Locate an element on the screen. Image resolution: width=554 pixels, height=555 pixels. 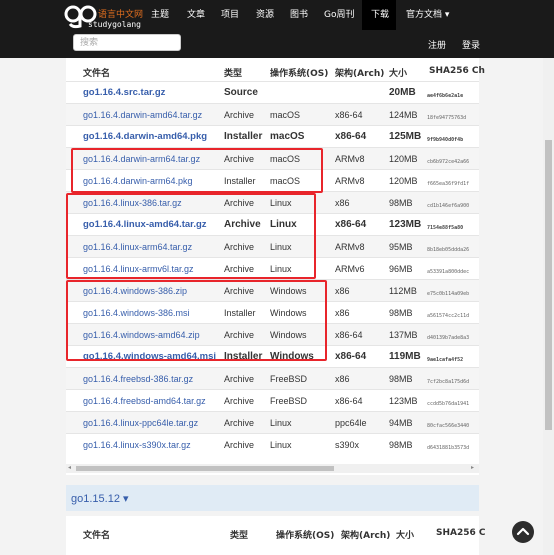
sha256-cell: f665ea36f9fd1f is located at coordinates (448, 184).